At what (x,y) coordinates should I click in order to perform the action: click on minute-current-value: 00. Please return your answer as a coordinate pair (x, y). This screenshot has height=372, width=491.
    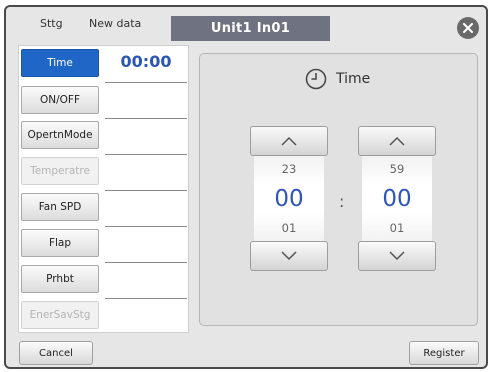
    Looking at the image, I should click on (397, 199).